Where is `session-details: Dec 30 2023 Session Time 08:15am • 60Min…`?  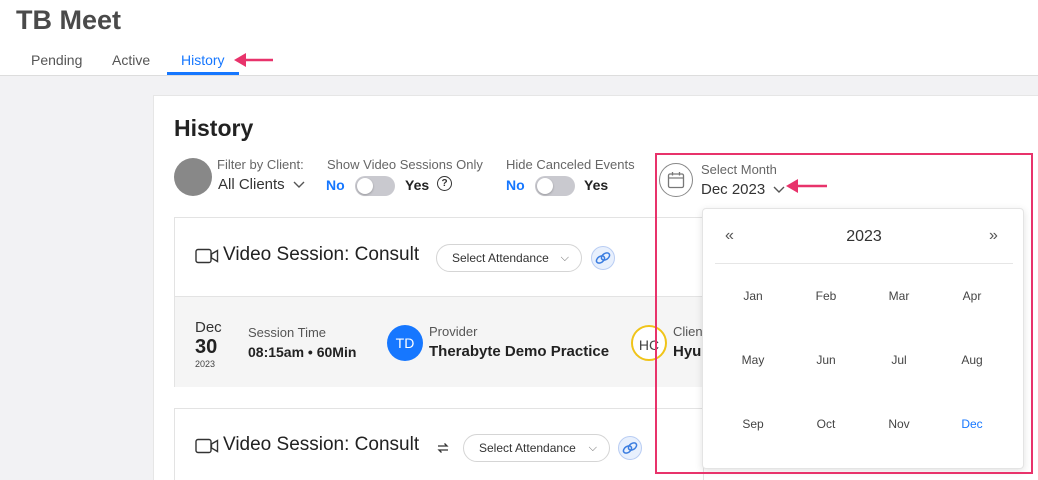 session-details: Dec 30 2023 Session Time 08:15am • 60Min… is located at coordinates (443, 341).